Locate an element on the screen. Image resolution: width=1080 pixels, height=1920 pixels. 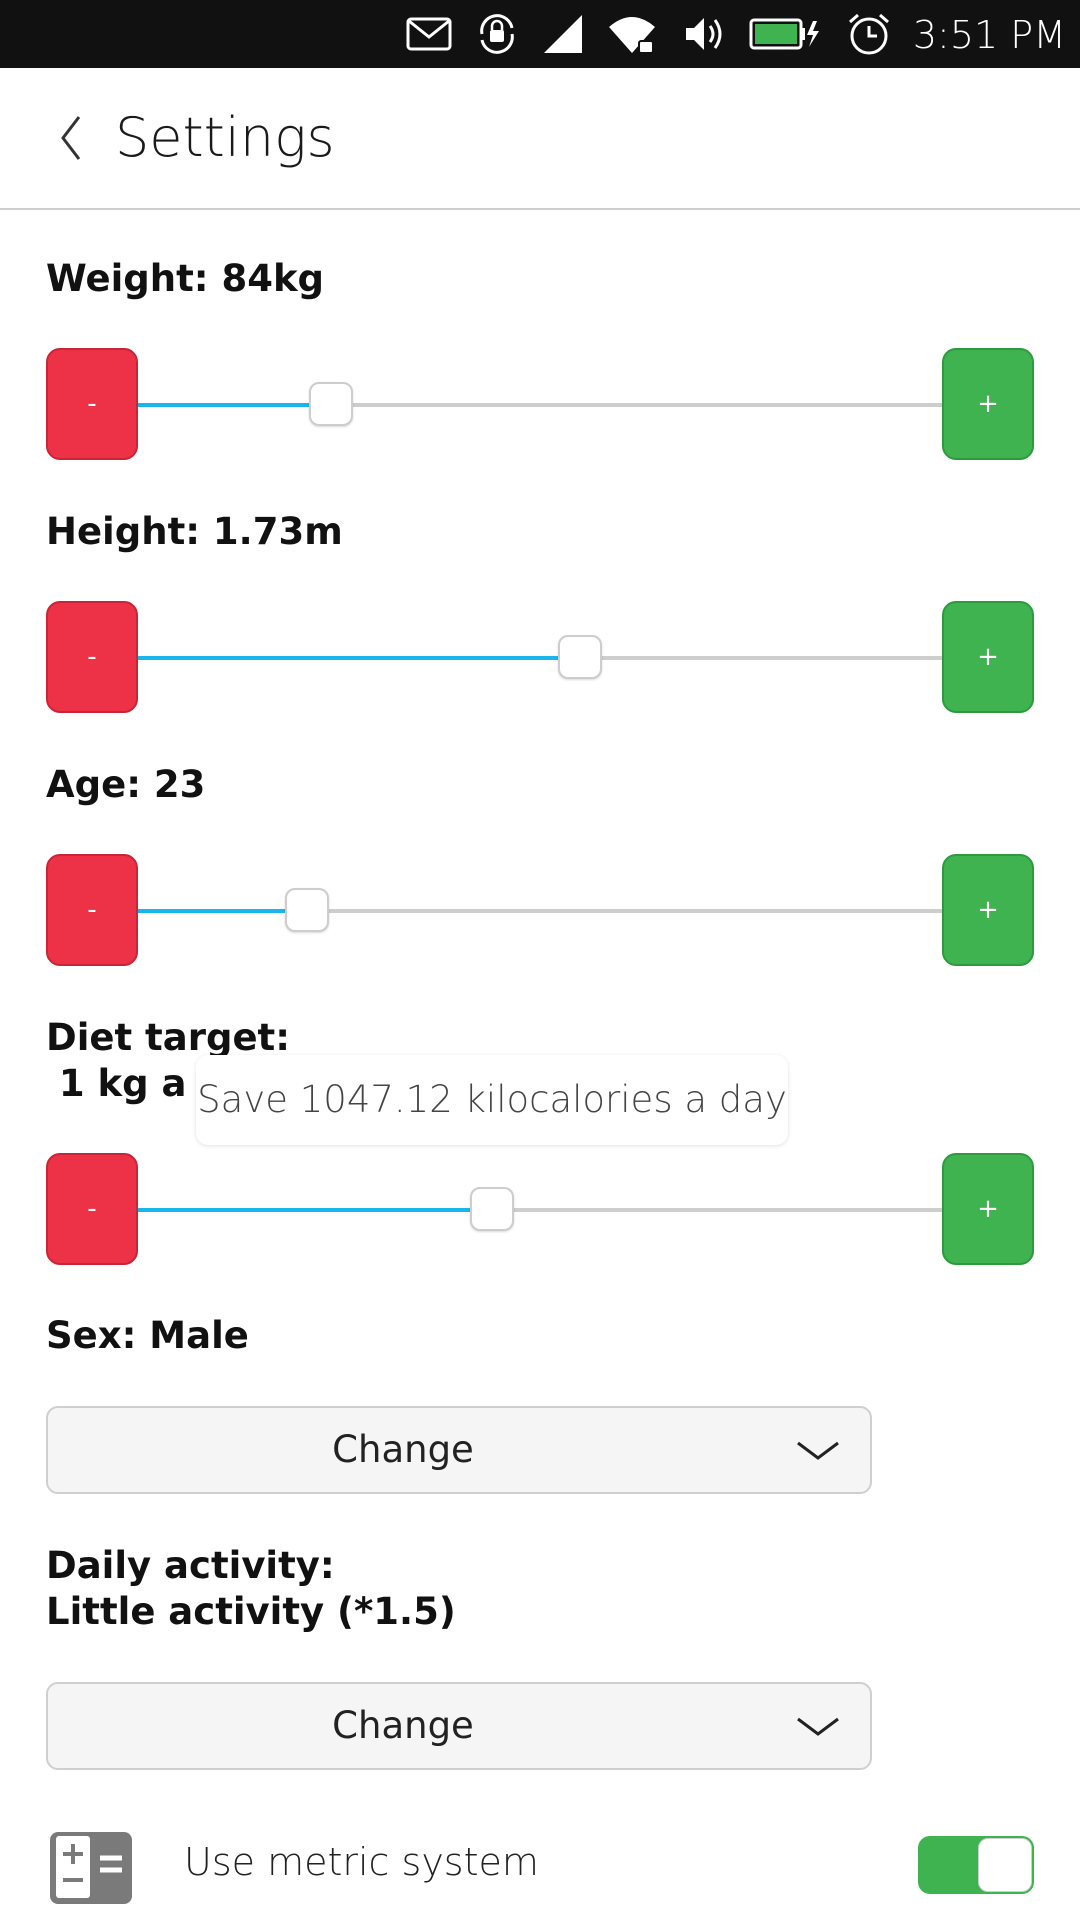
status-bar: 3:51 PM is located at coordinates (540, 34).